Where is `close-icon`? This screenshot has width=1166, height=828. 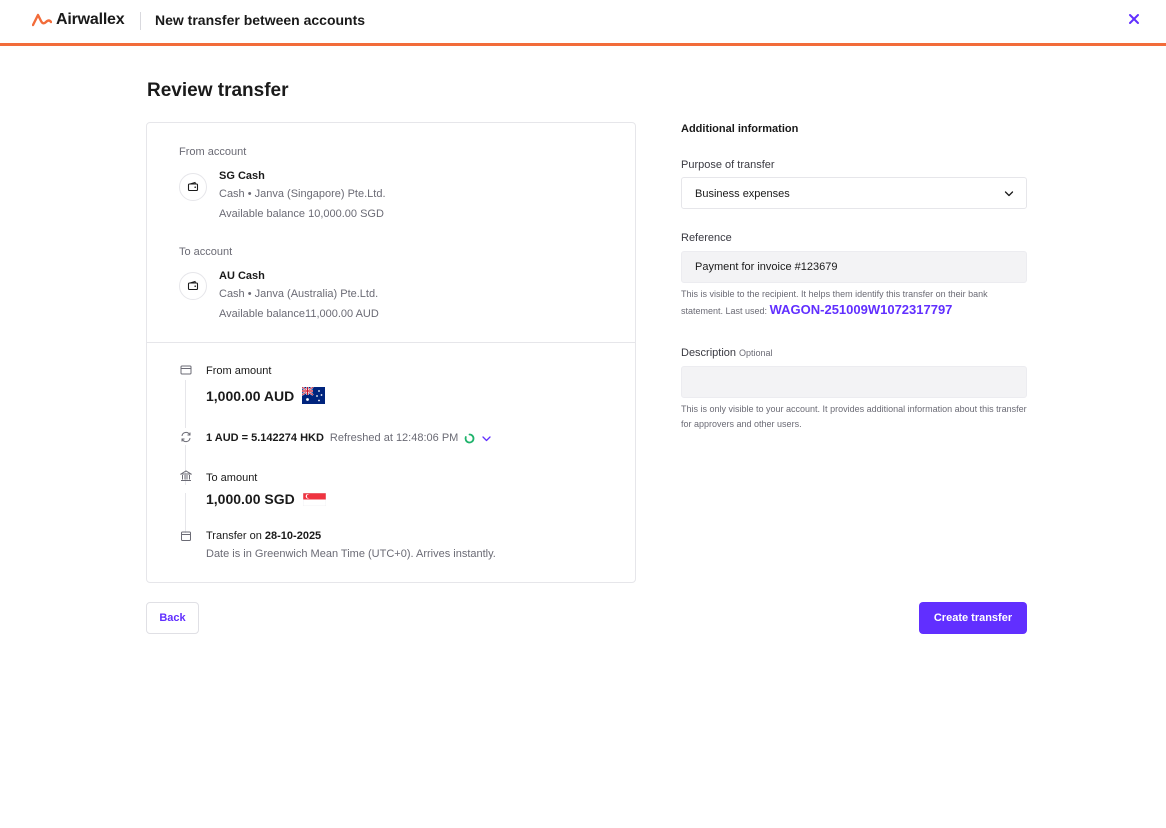 close-icon is located at coordinates (1134, 19).